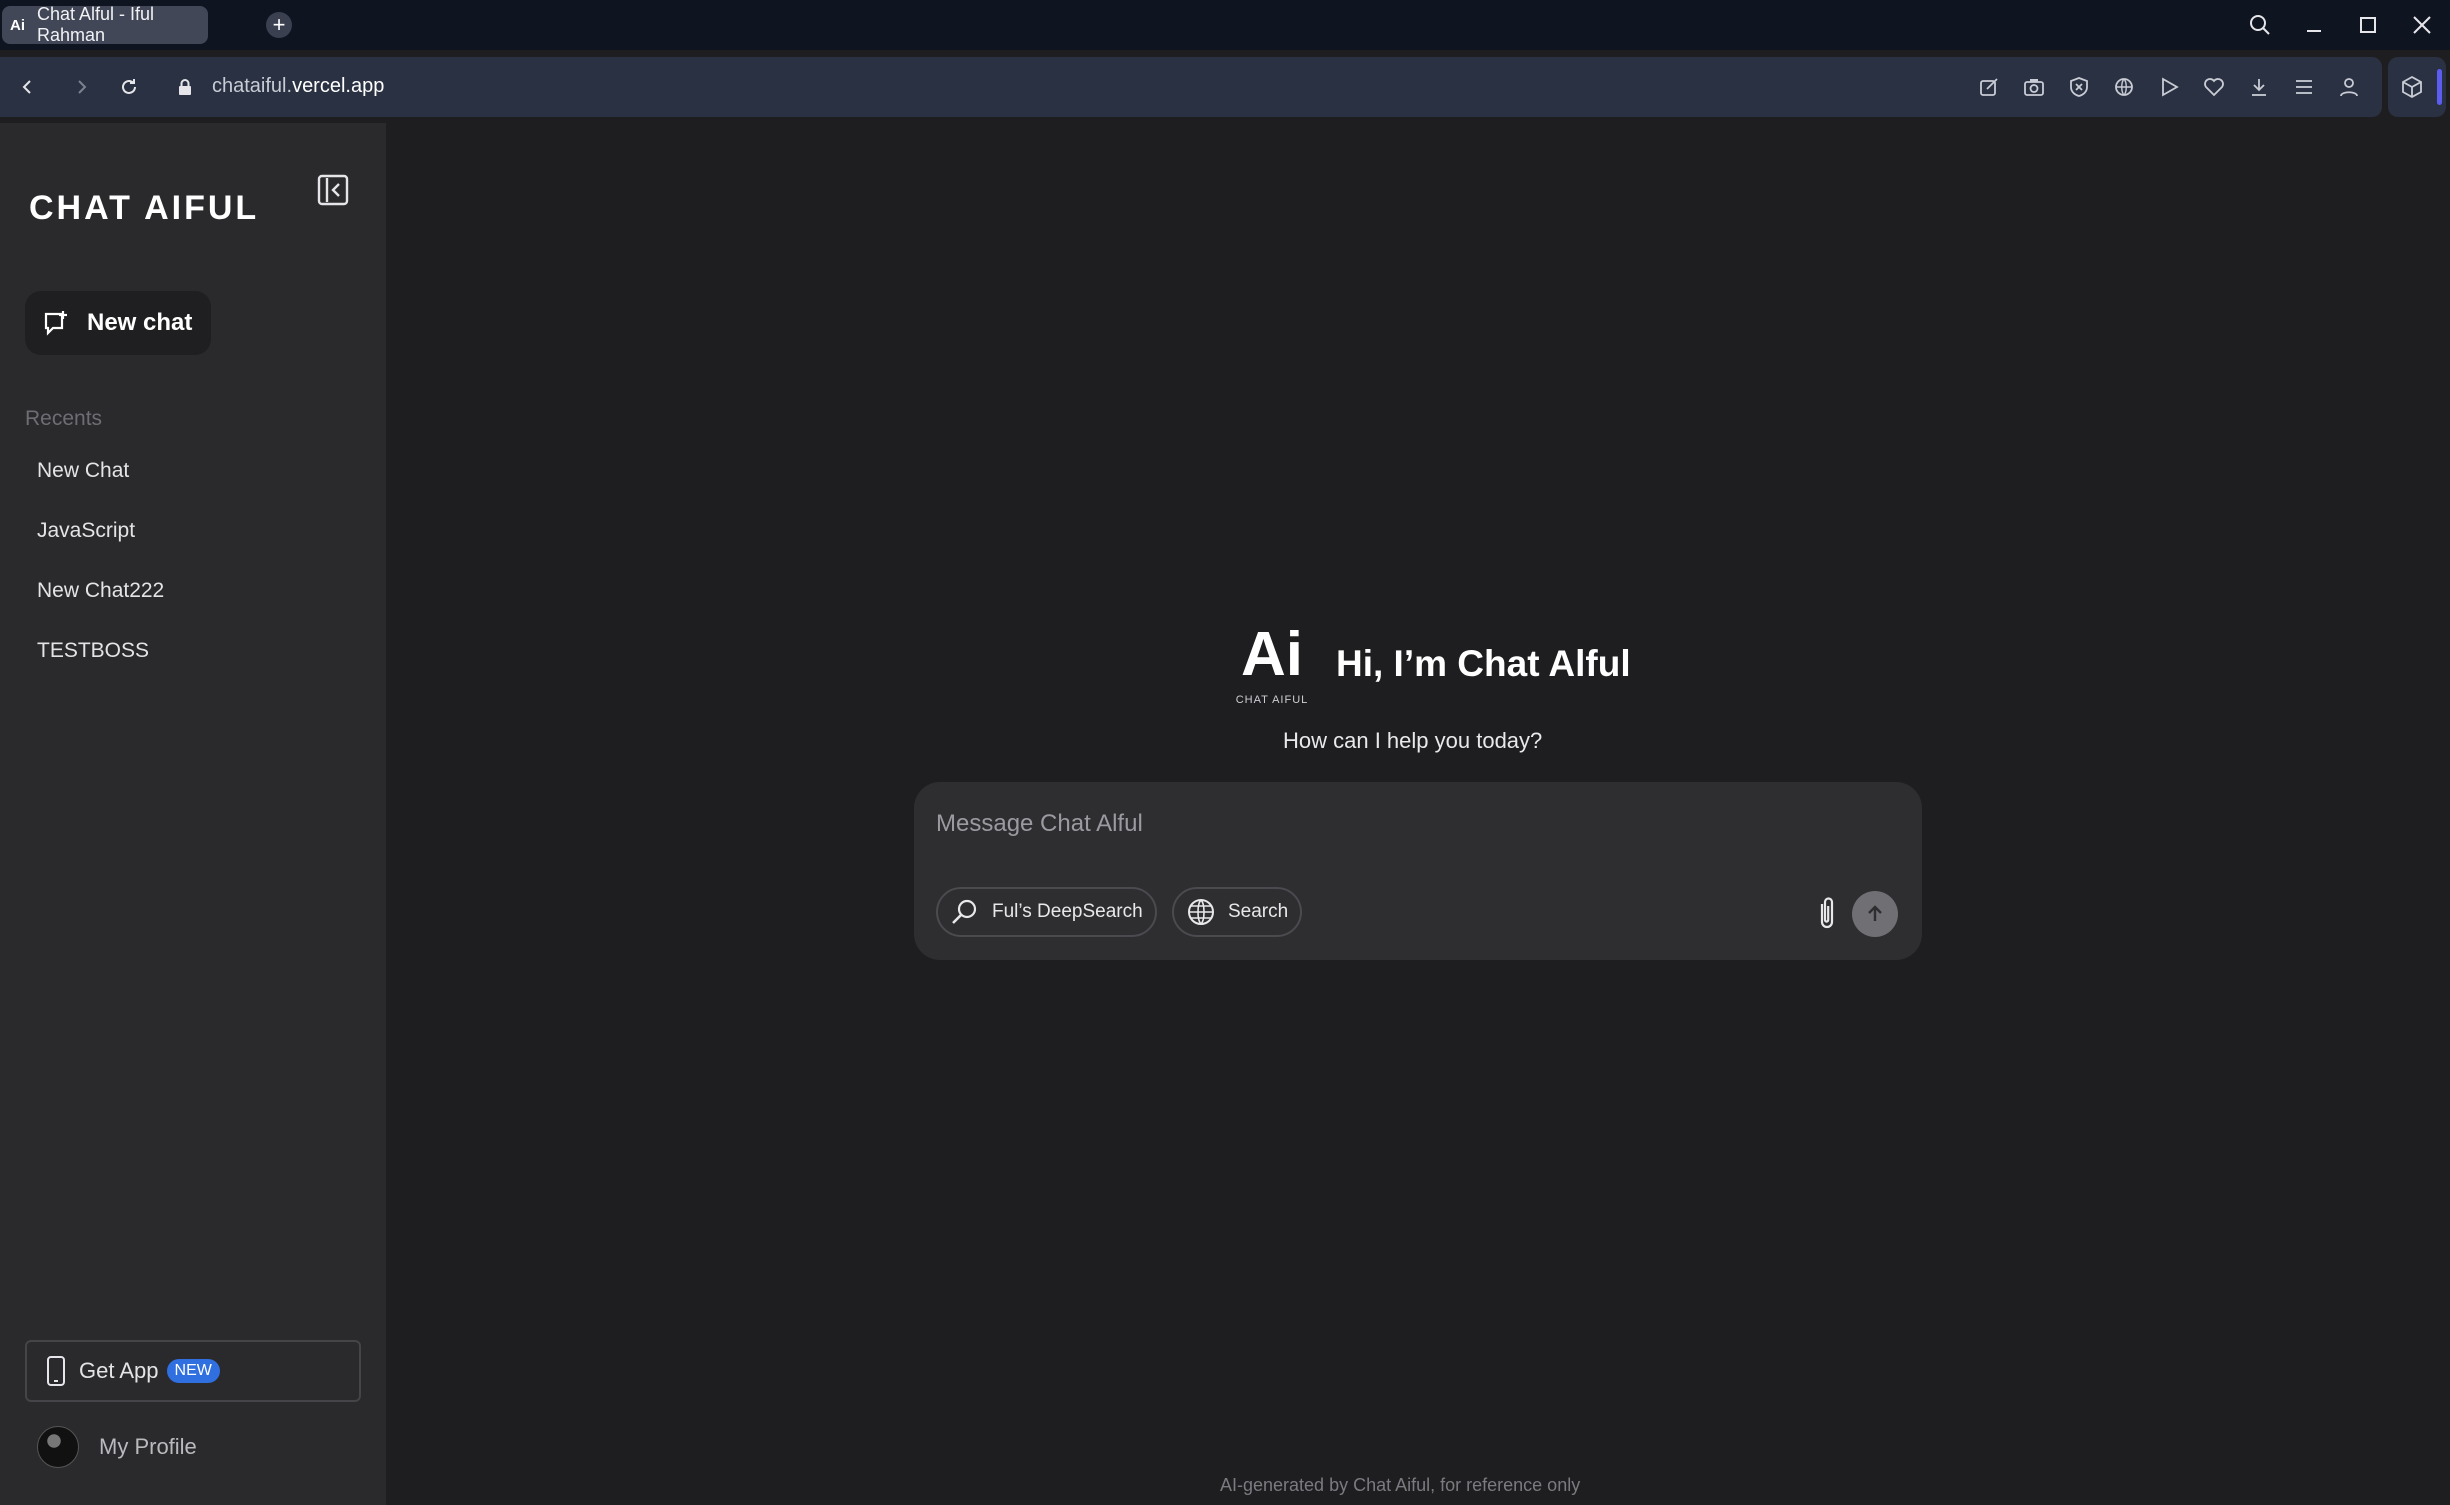 This screenshot has width=2450, height=1505. I want to click on lock-icon, so click(185, 87).